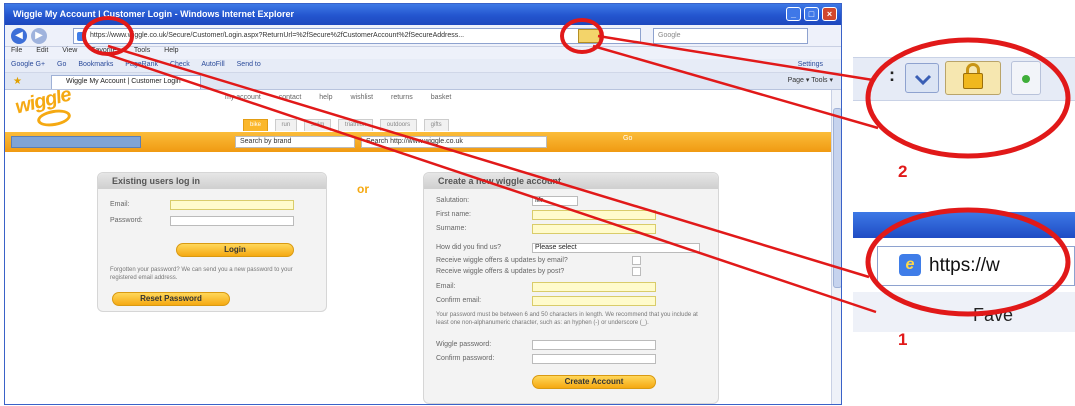 The width and height of the screenshot is (1075, 406). Describe the element at coordinates (414, 141) in the screenshot. I see `site-search-value: Search http://www.wiggle.co.uk` at that location.